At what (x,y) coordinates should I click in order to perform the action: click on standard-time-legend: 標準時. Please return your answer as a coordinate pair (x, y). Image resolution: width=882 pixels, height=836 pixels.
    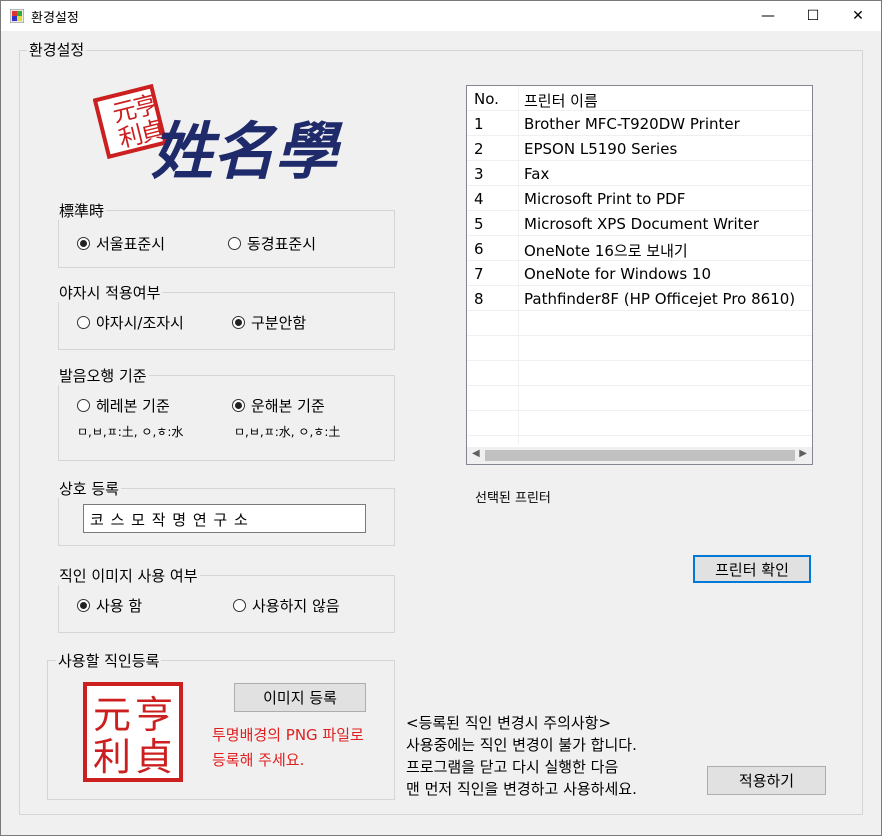
    Looking at the image, I should click on (82, 211).